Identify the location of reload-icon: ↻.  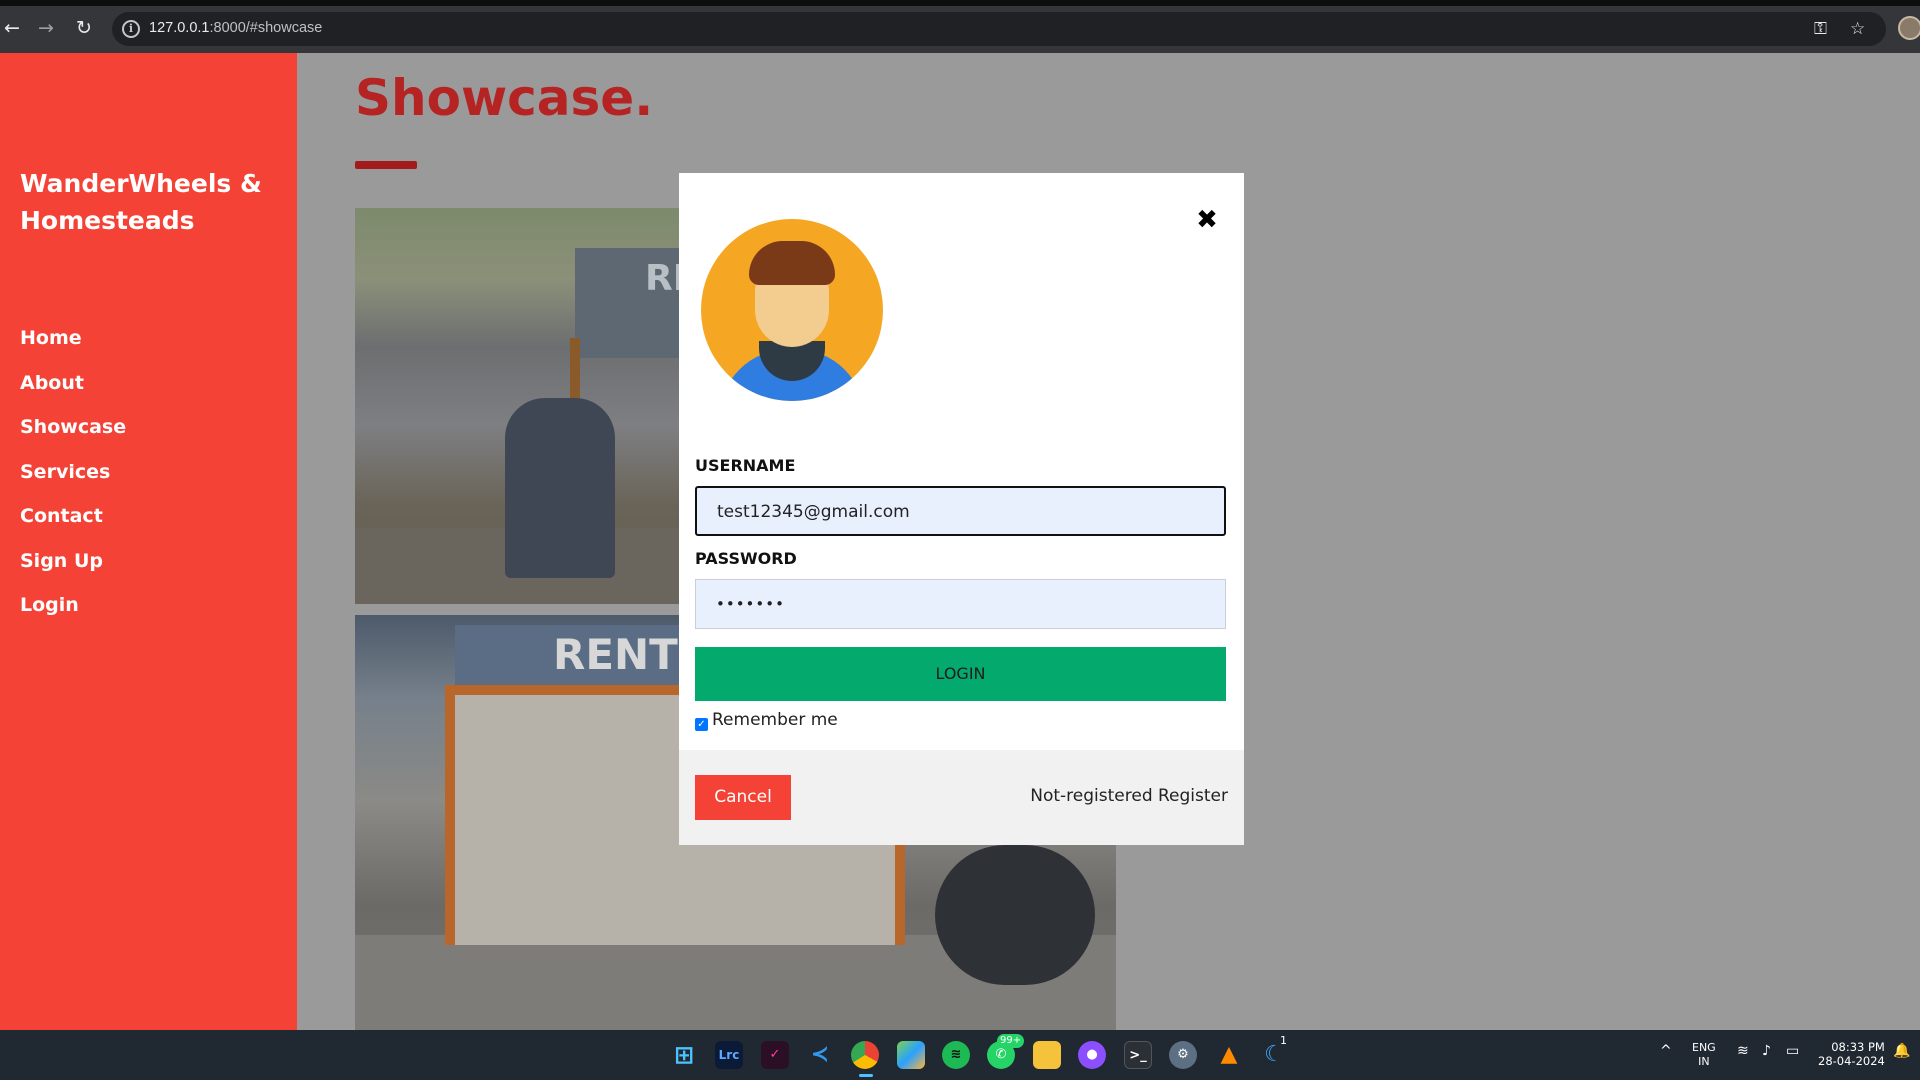
(84, 28).